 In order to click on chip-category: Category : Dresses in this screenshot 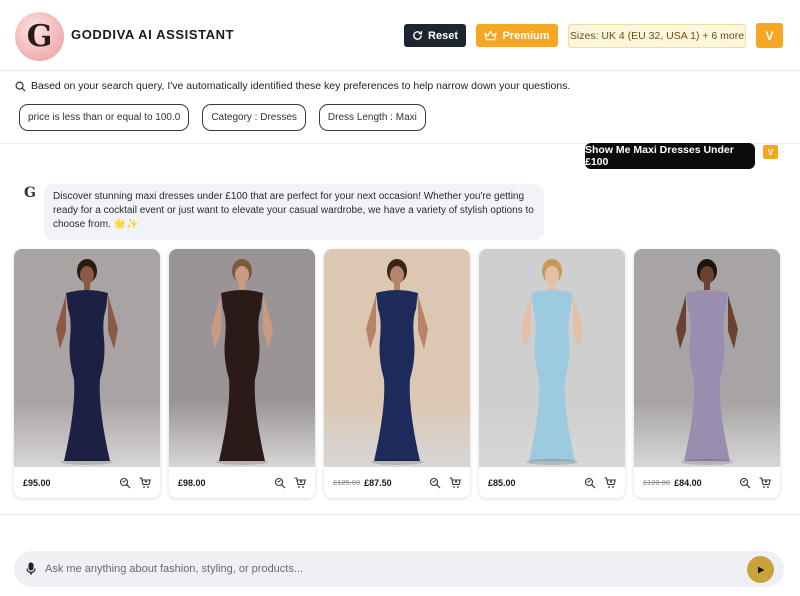, I will do `click(254, 117)`.